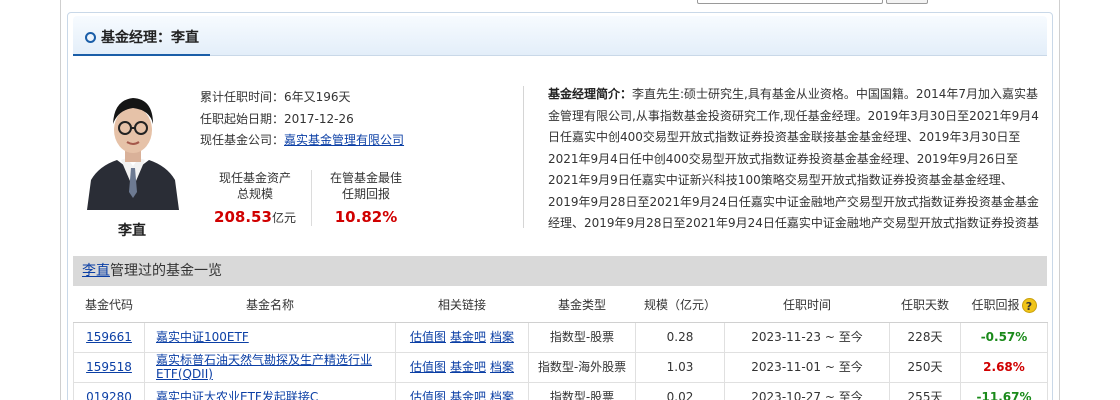 The width and height of the screenshot is (1120, 400). I want to click on title-underline, so click(141, 55).